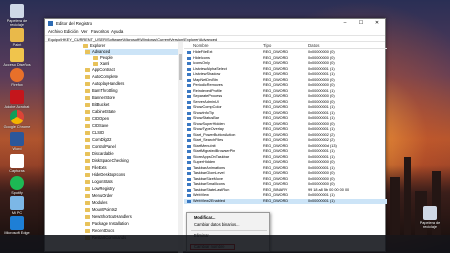  I want to click on minimize-button: –, so click(345, 23).